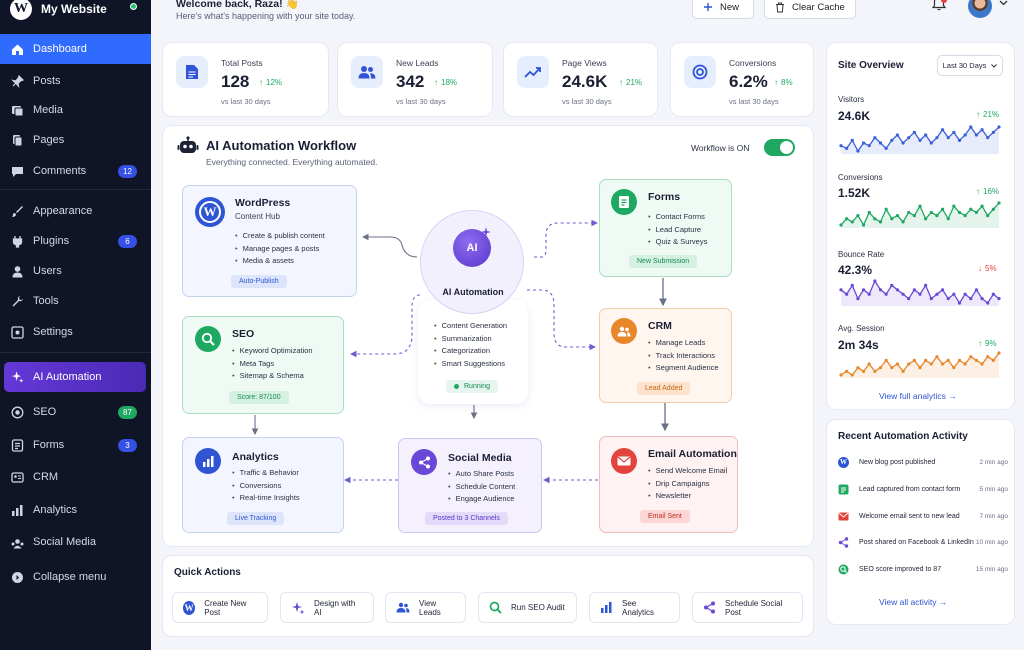 This screenshot has width=1024, height=650. What do you see at coordinates (49, 445) in the screenshot?
I see `sidebar-item-label: Forms` at bounding box center [49, 445].